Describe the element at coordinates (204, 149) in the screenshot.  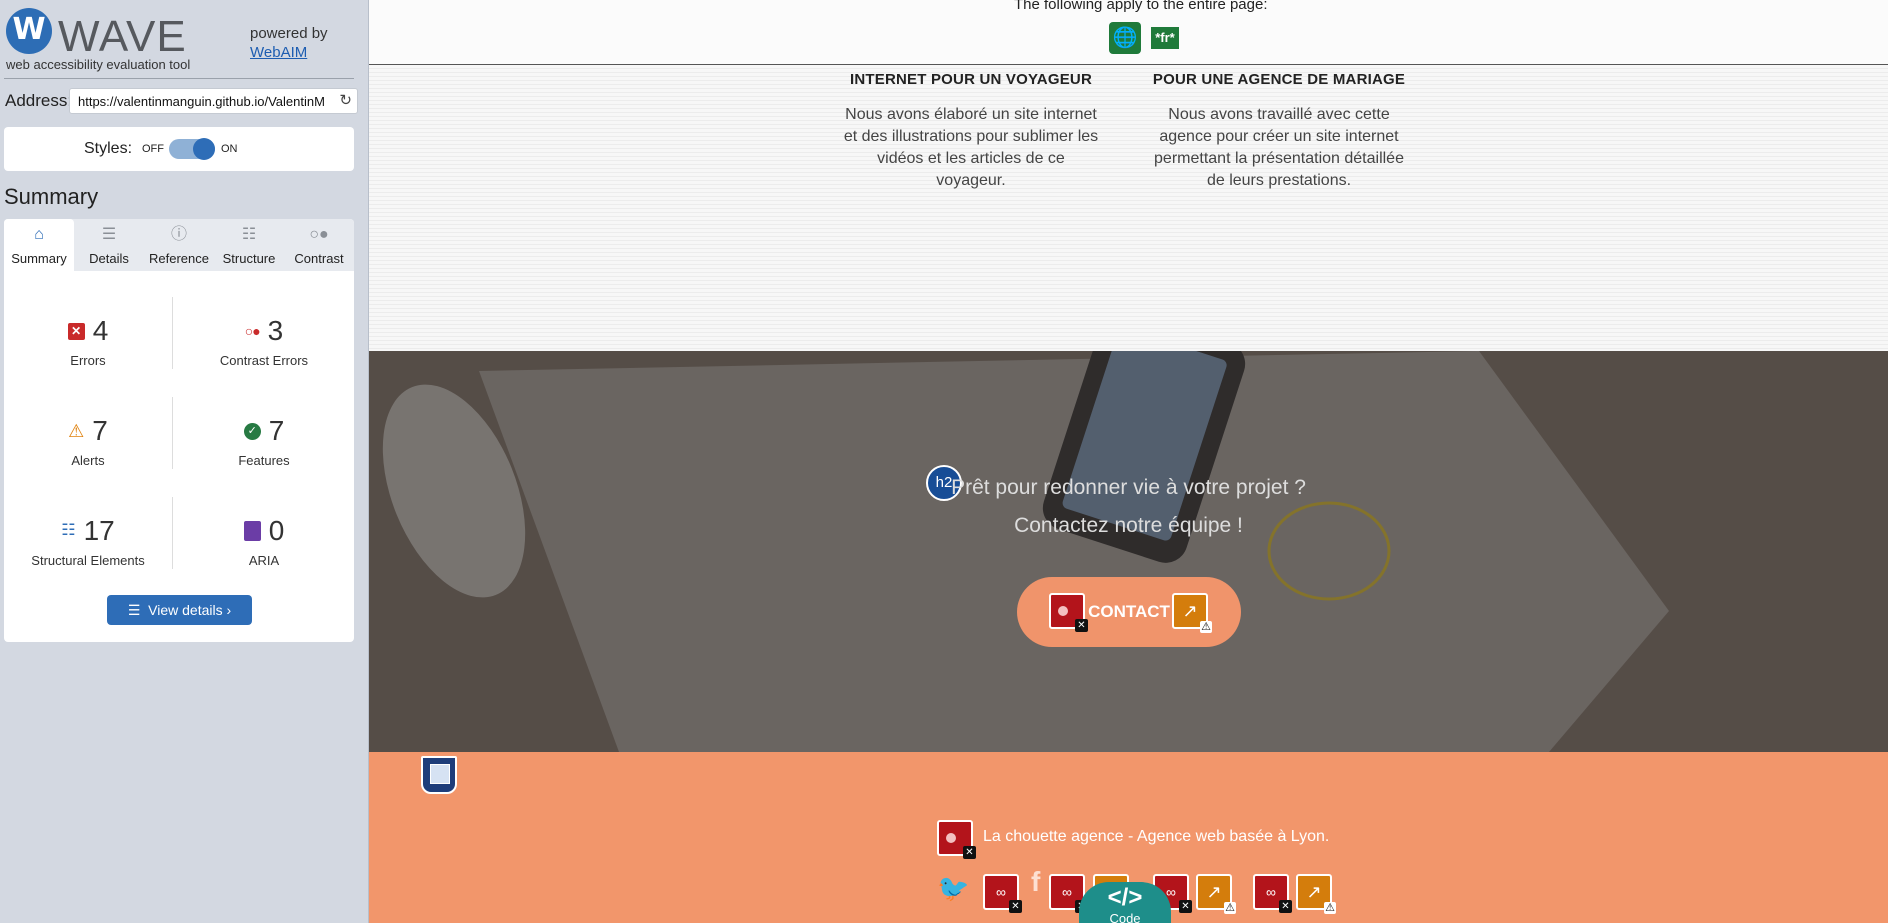
I see `toggle-knob` at that location.